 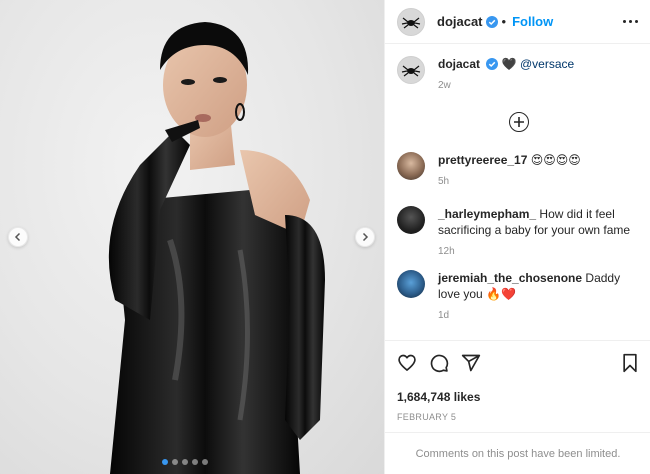 I want to click on more-options-icon, so click(x=630, y=21).